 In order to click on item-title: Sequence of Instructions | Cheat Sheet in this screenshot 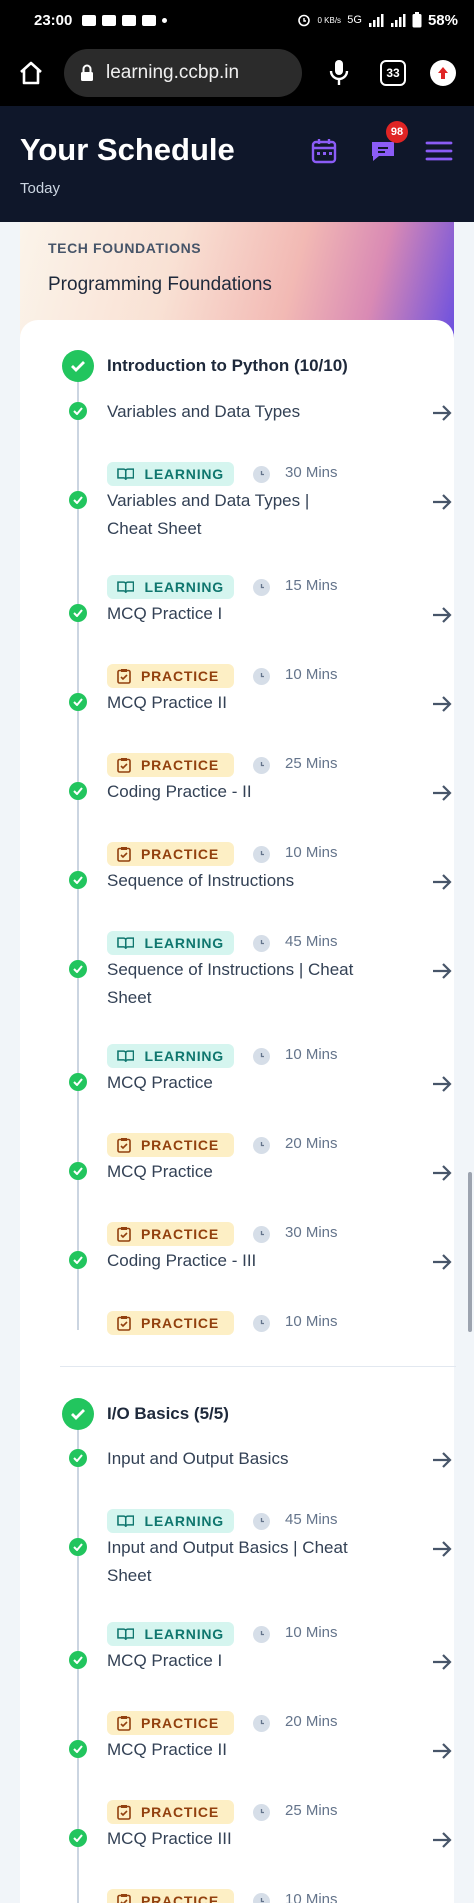, I will do `click(230, 983)`.